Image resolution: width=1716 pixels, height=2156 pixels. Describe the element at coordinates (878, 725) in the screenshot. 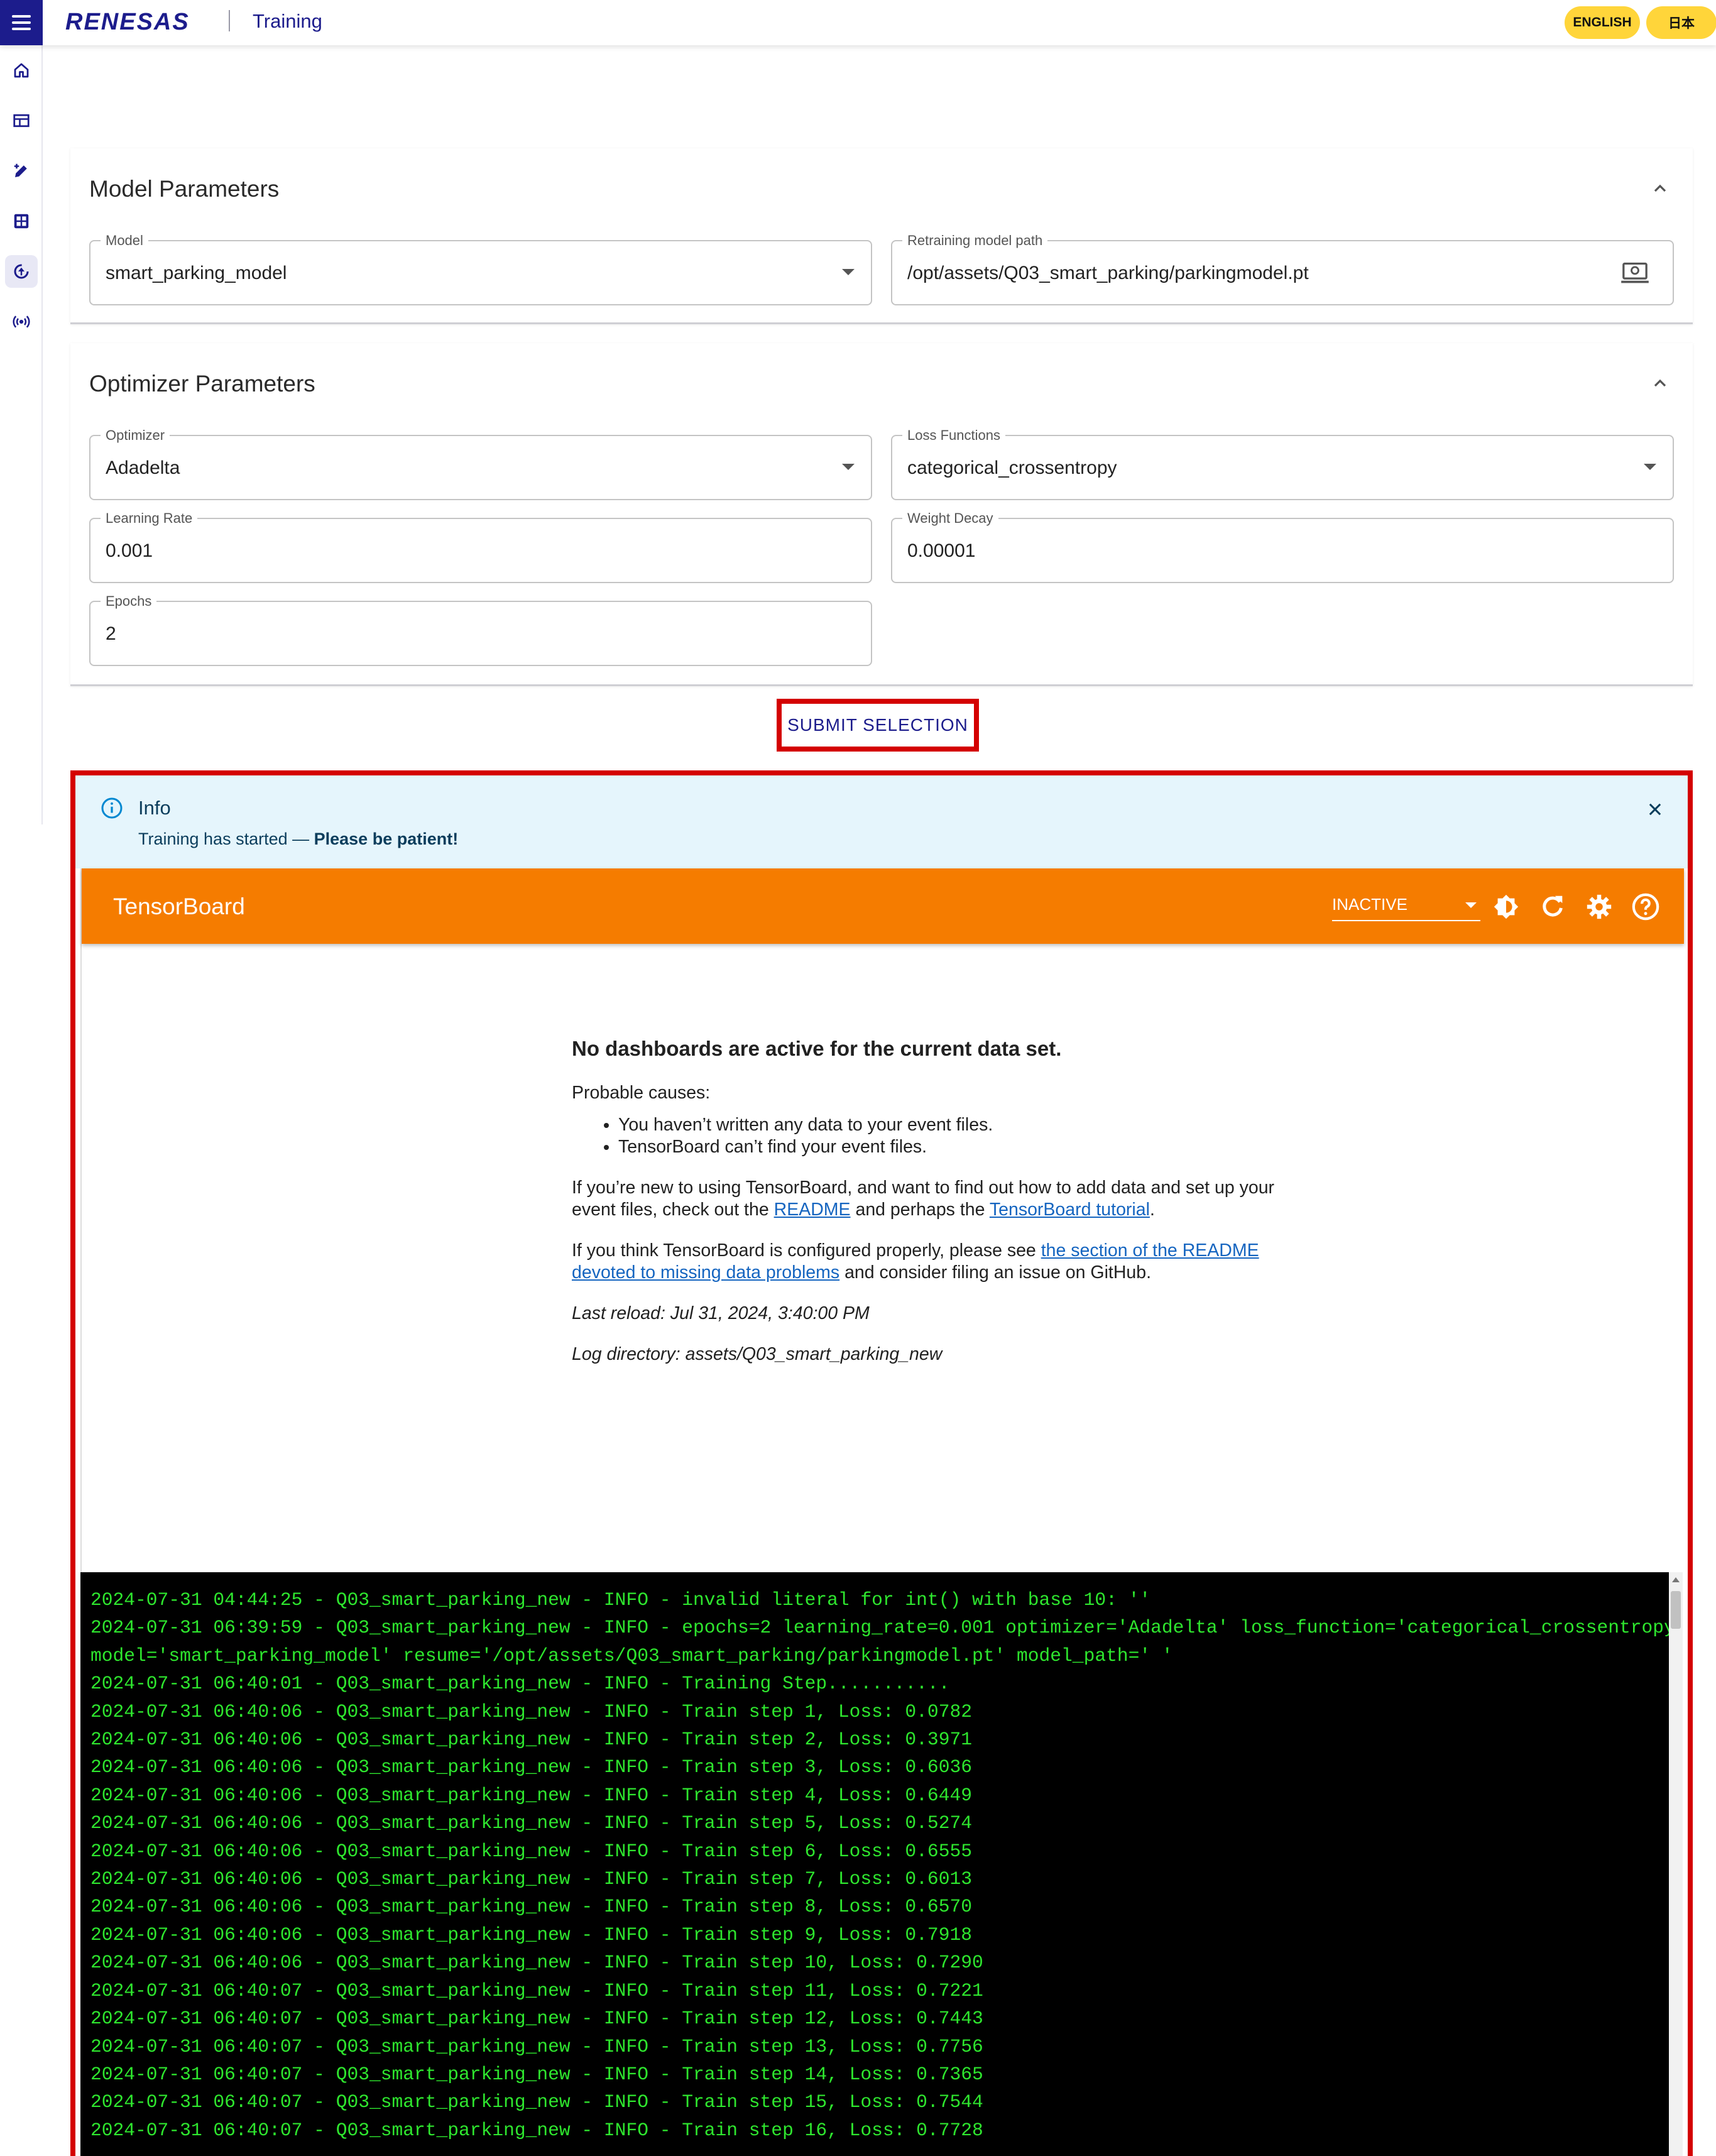

I see `submit-selection-button: SUBMIT SELECTION` at that location.